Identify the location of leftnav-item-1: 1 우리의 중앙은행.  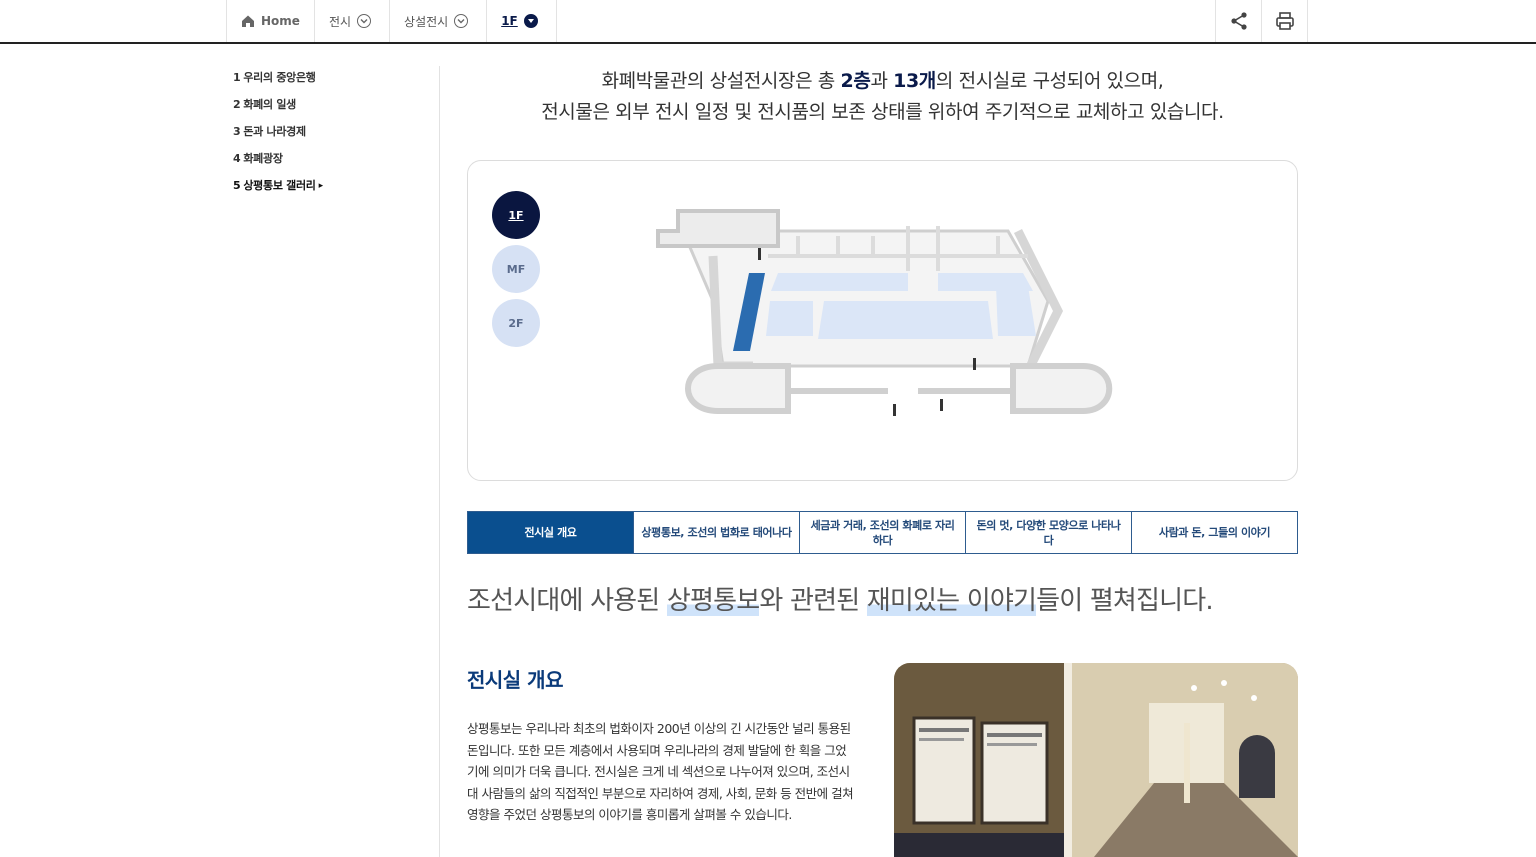
(323, 83).